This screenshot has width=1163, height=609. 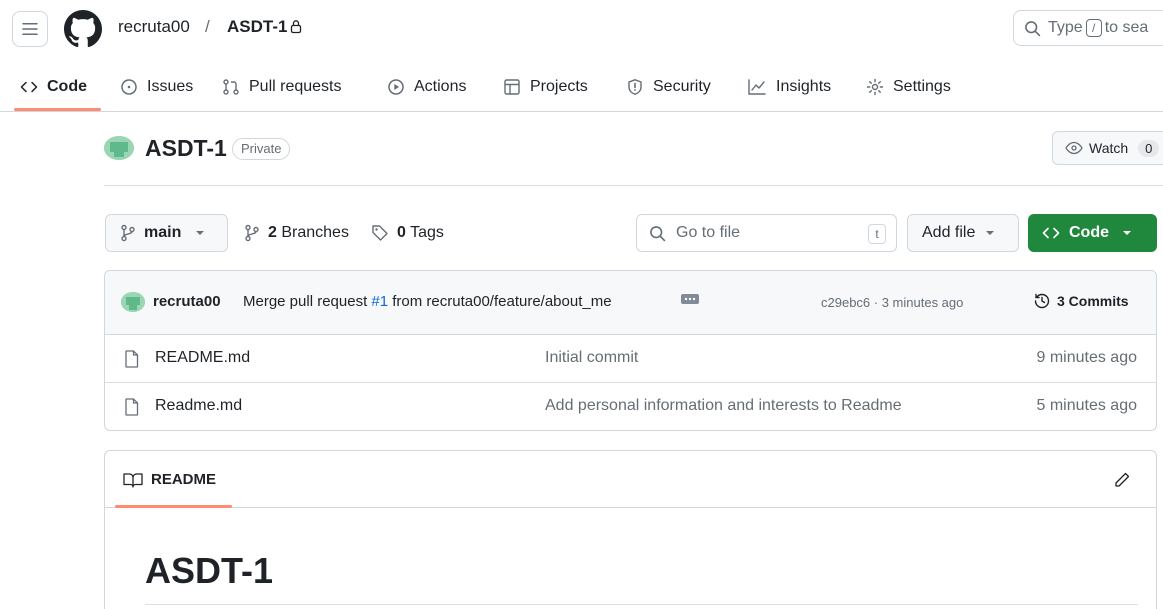 I want to click on repo-title: ASDT-1, so click(x=186, y=148).